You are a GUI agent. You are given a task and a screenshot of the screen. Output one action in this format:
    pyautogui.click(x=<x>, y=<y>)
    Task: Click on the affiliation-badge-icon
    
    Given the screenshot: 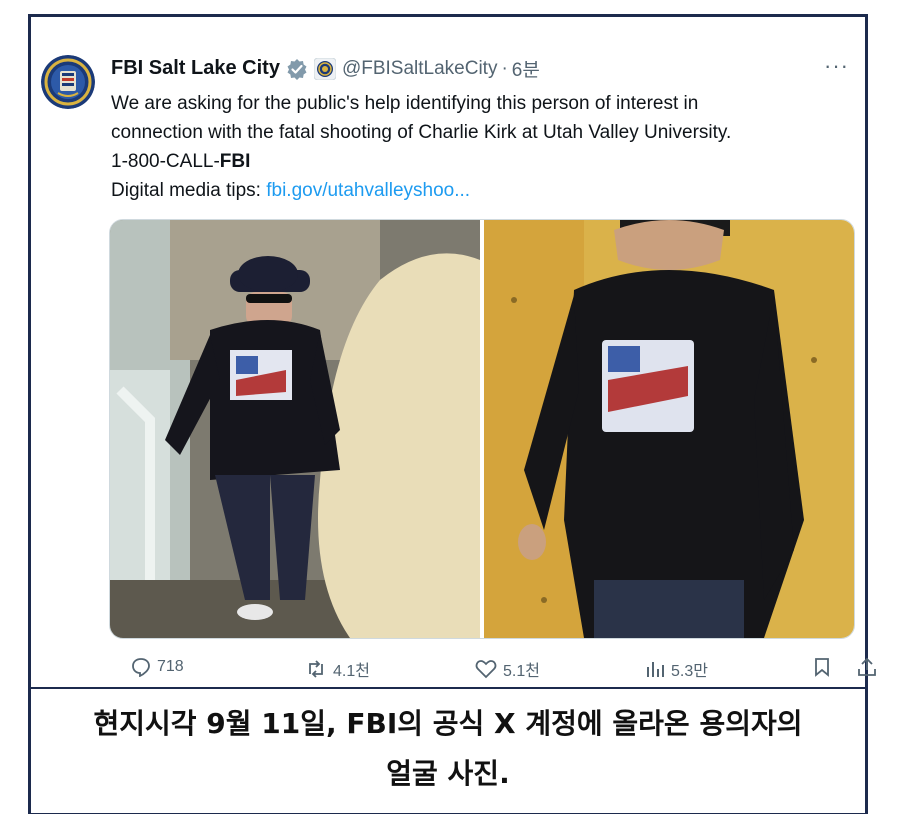 What is the action you would take?
    pyautogui.click(x=324, y=68)
    